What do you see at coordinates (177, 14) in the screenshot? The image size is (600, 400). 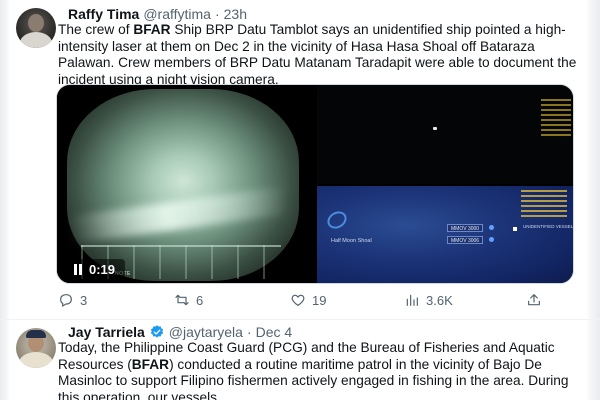 I see `author-handle: @raffytima` at bounding box center [177, 14].